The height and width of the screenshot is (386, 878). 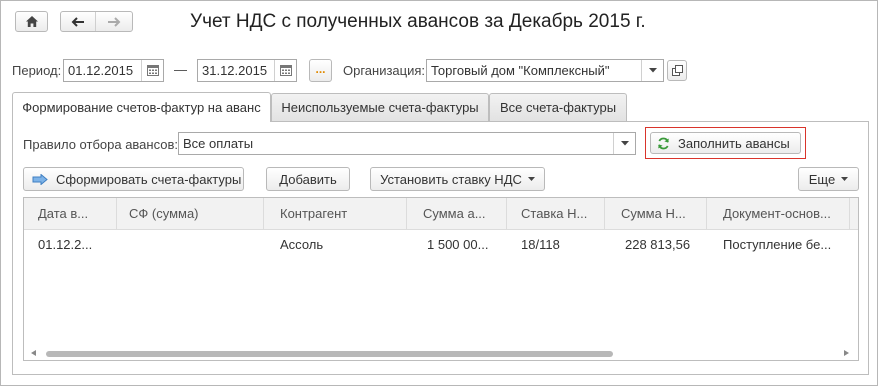 I want to click on form-invoices-button: Сформировать счета-фактуры, so click(x=133, y=179).